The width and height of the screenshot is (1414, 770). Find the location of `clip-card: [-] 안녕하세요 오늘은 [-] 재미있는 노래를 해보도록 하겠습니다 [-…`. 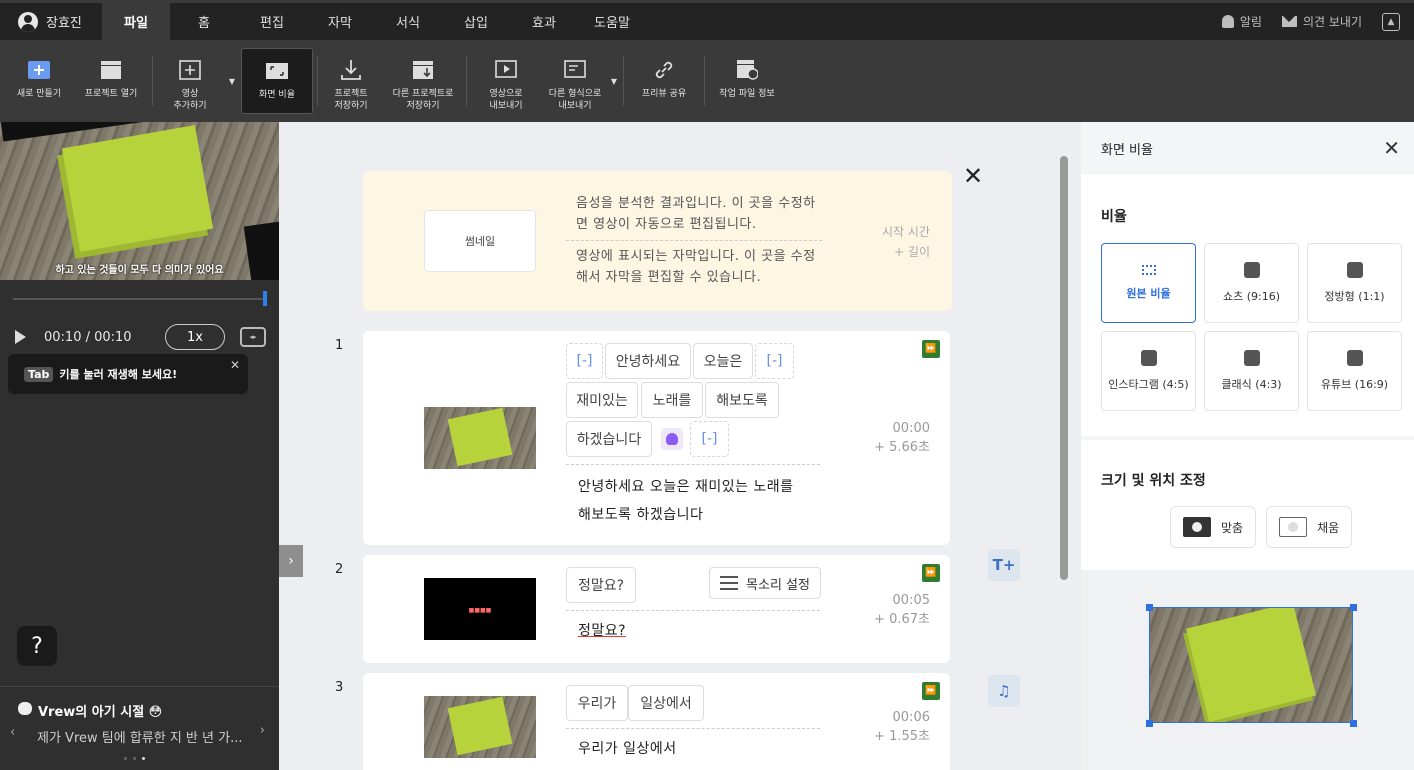

clip-card: [-] 안녕하세요 오늘은 [-] 재미있는 노래를 해보도록 하겠습니다 [-… is located at coordinates (656, 438).